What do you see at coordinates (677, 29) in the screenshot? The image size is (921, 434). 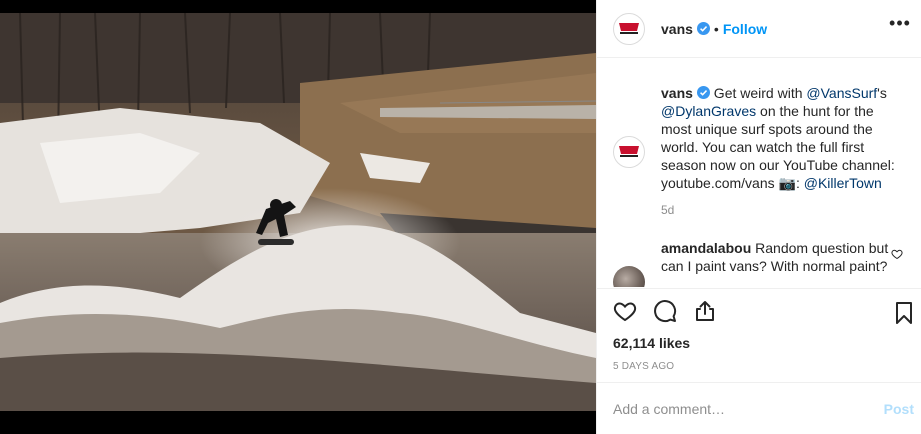 I see `header-username: vans` at bounding box center [677, 29].